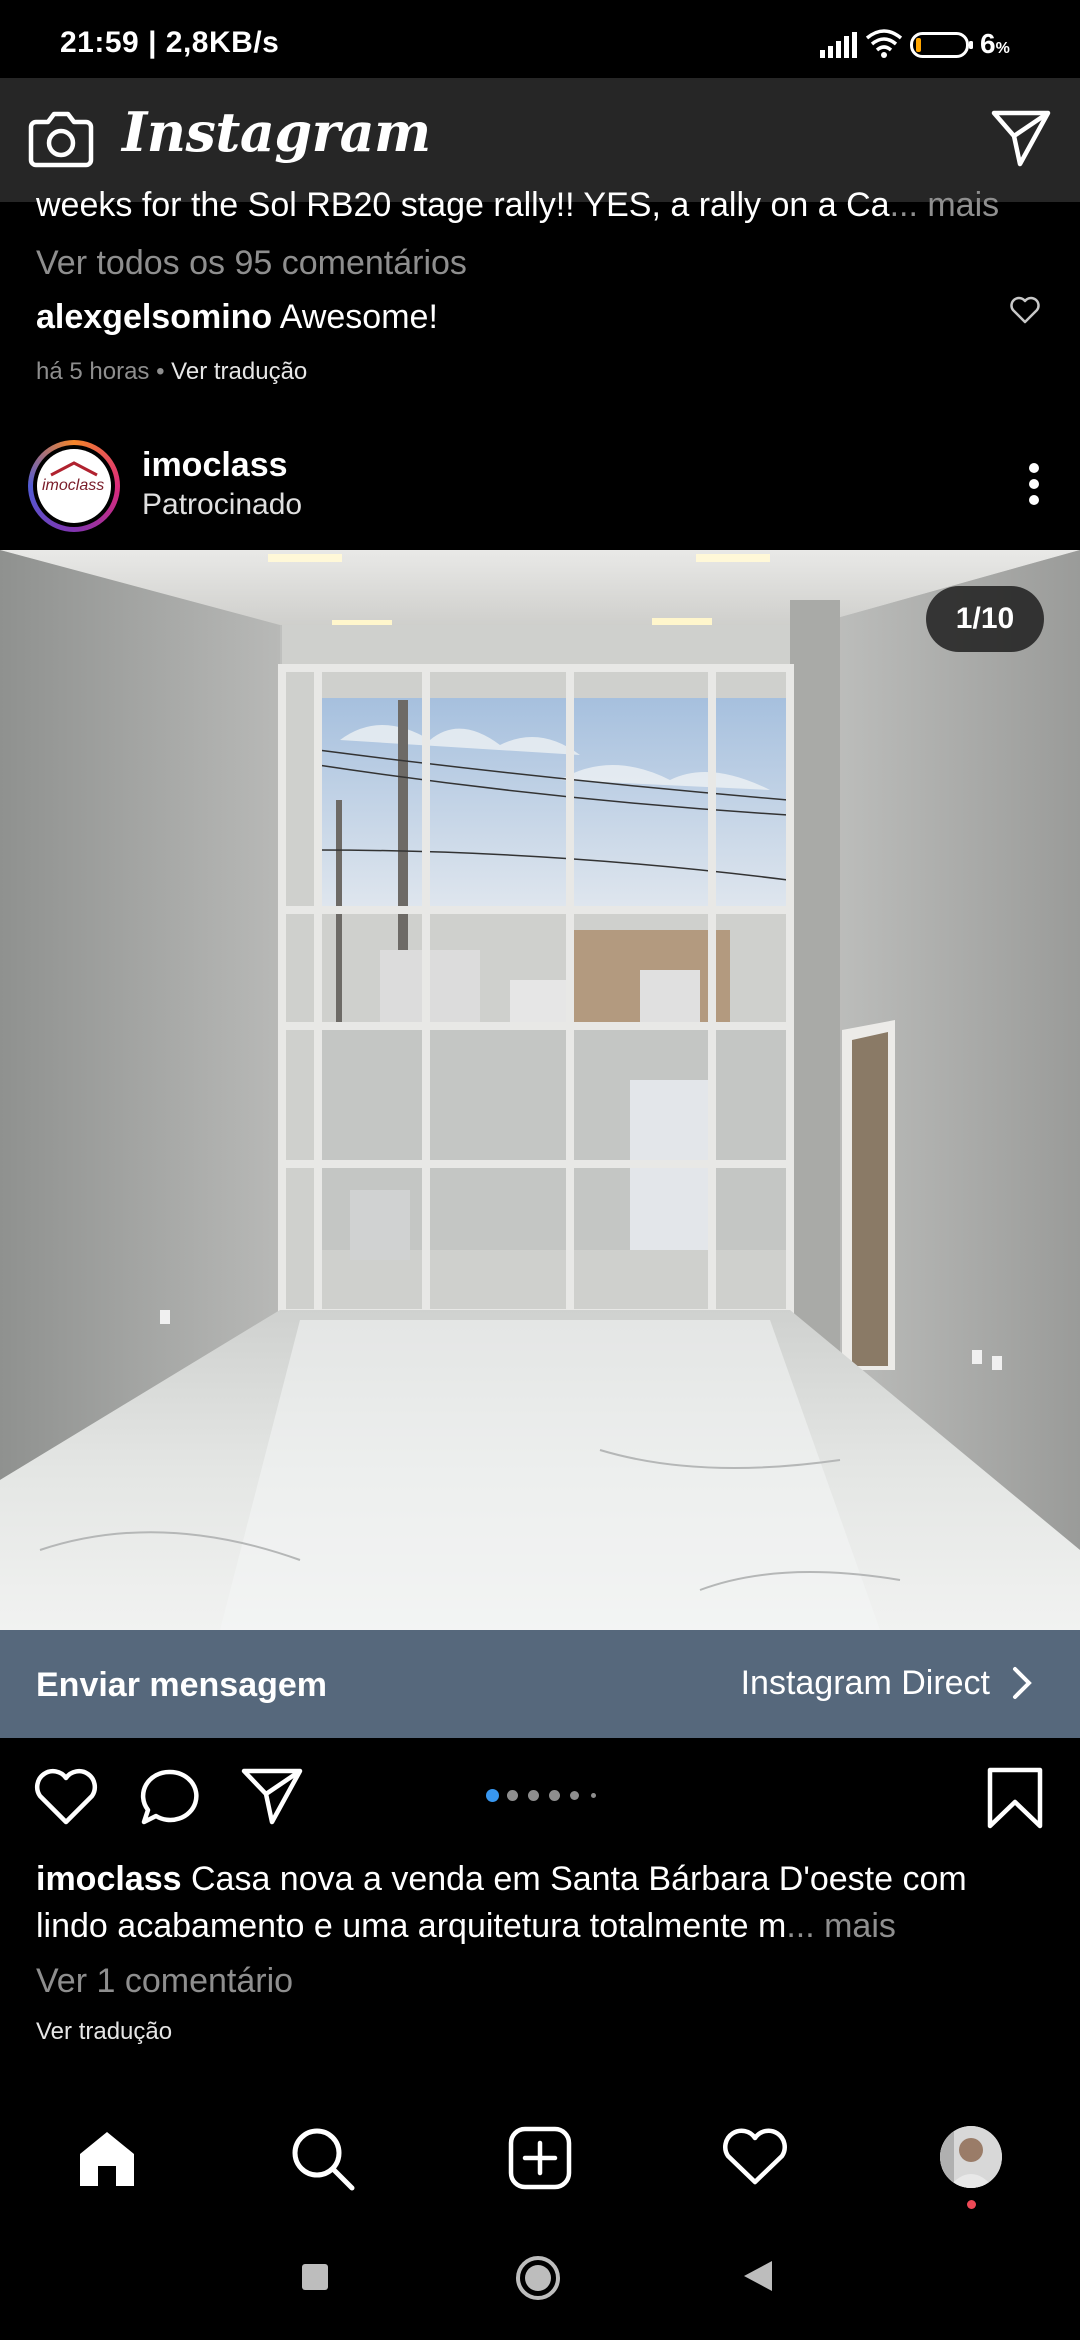  Describe the element at coordinates (758, 2276) in the screenshot. I see `back-icon` at that location.